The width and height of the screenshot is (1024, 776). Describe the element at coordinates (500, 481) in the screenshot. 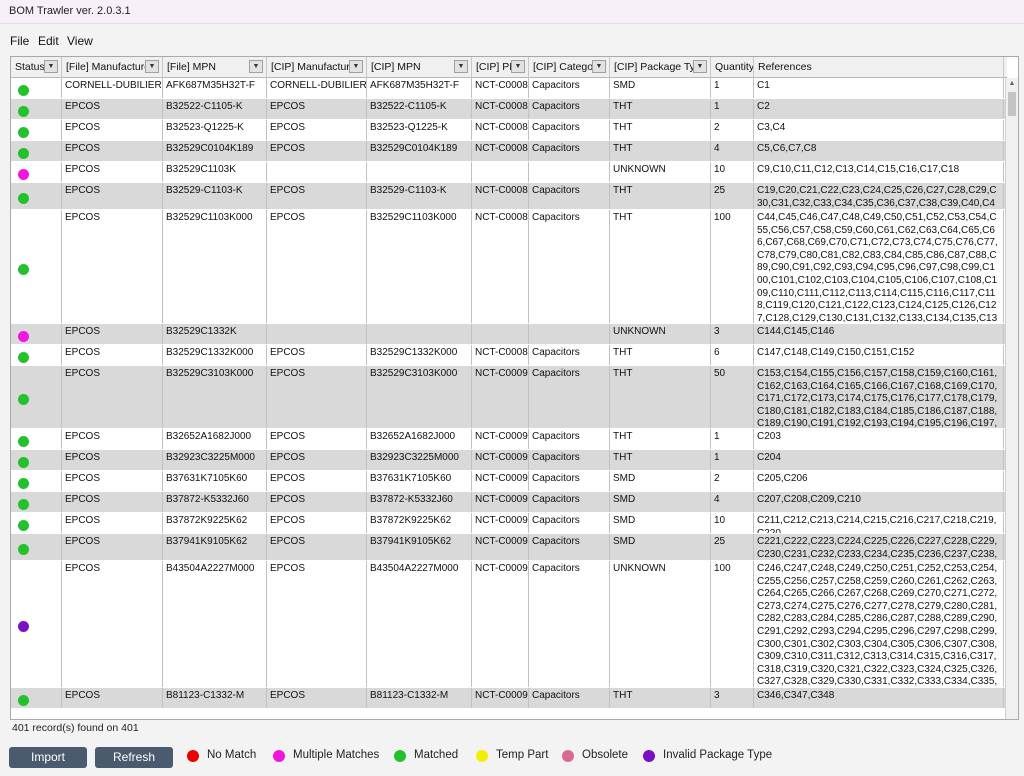

I see `cip-pn-cell: NCT-C00093` at that location.